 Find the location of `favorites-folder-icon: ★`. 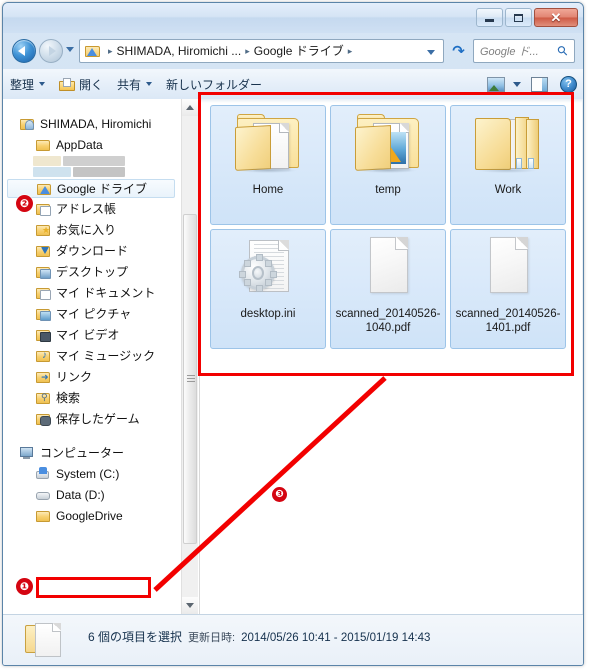

favorites-folder-icon: ★ is located at coordinates (43, 230).